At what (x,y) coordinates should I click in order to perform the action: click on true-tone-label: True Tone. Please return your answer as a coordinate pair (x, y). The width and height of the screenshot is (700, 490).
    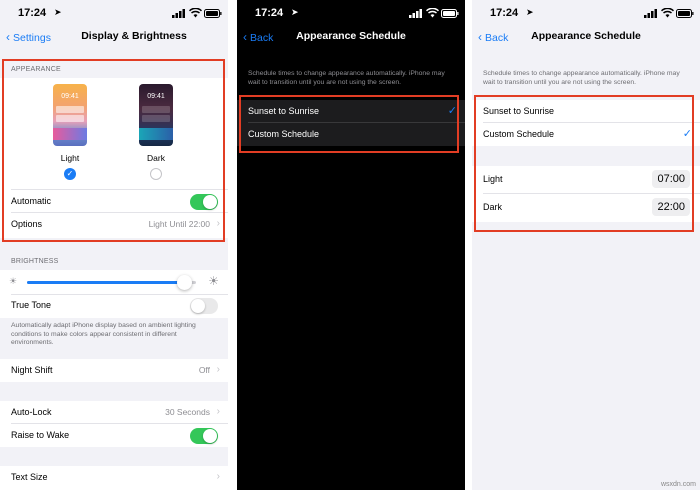
    Looking at the image, I should click on (31, 305).